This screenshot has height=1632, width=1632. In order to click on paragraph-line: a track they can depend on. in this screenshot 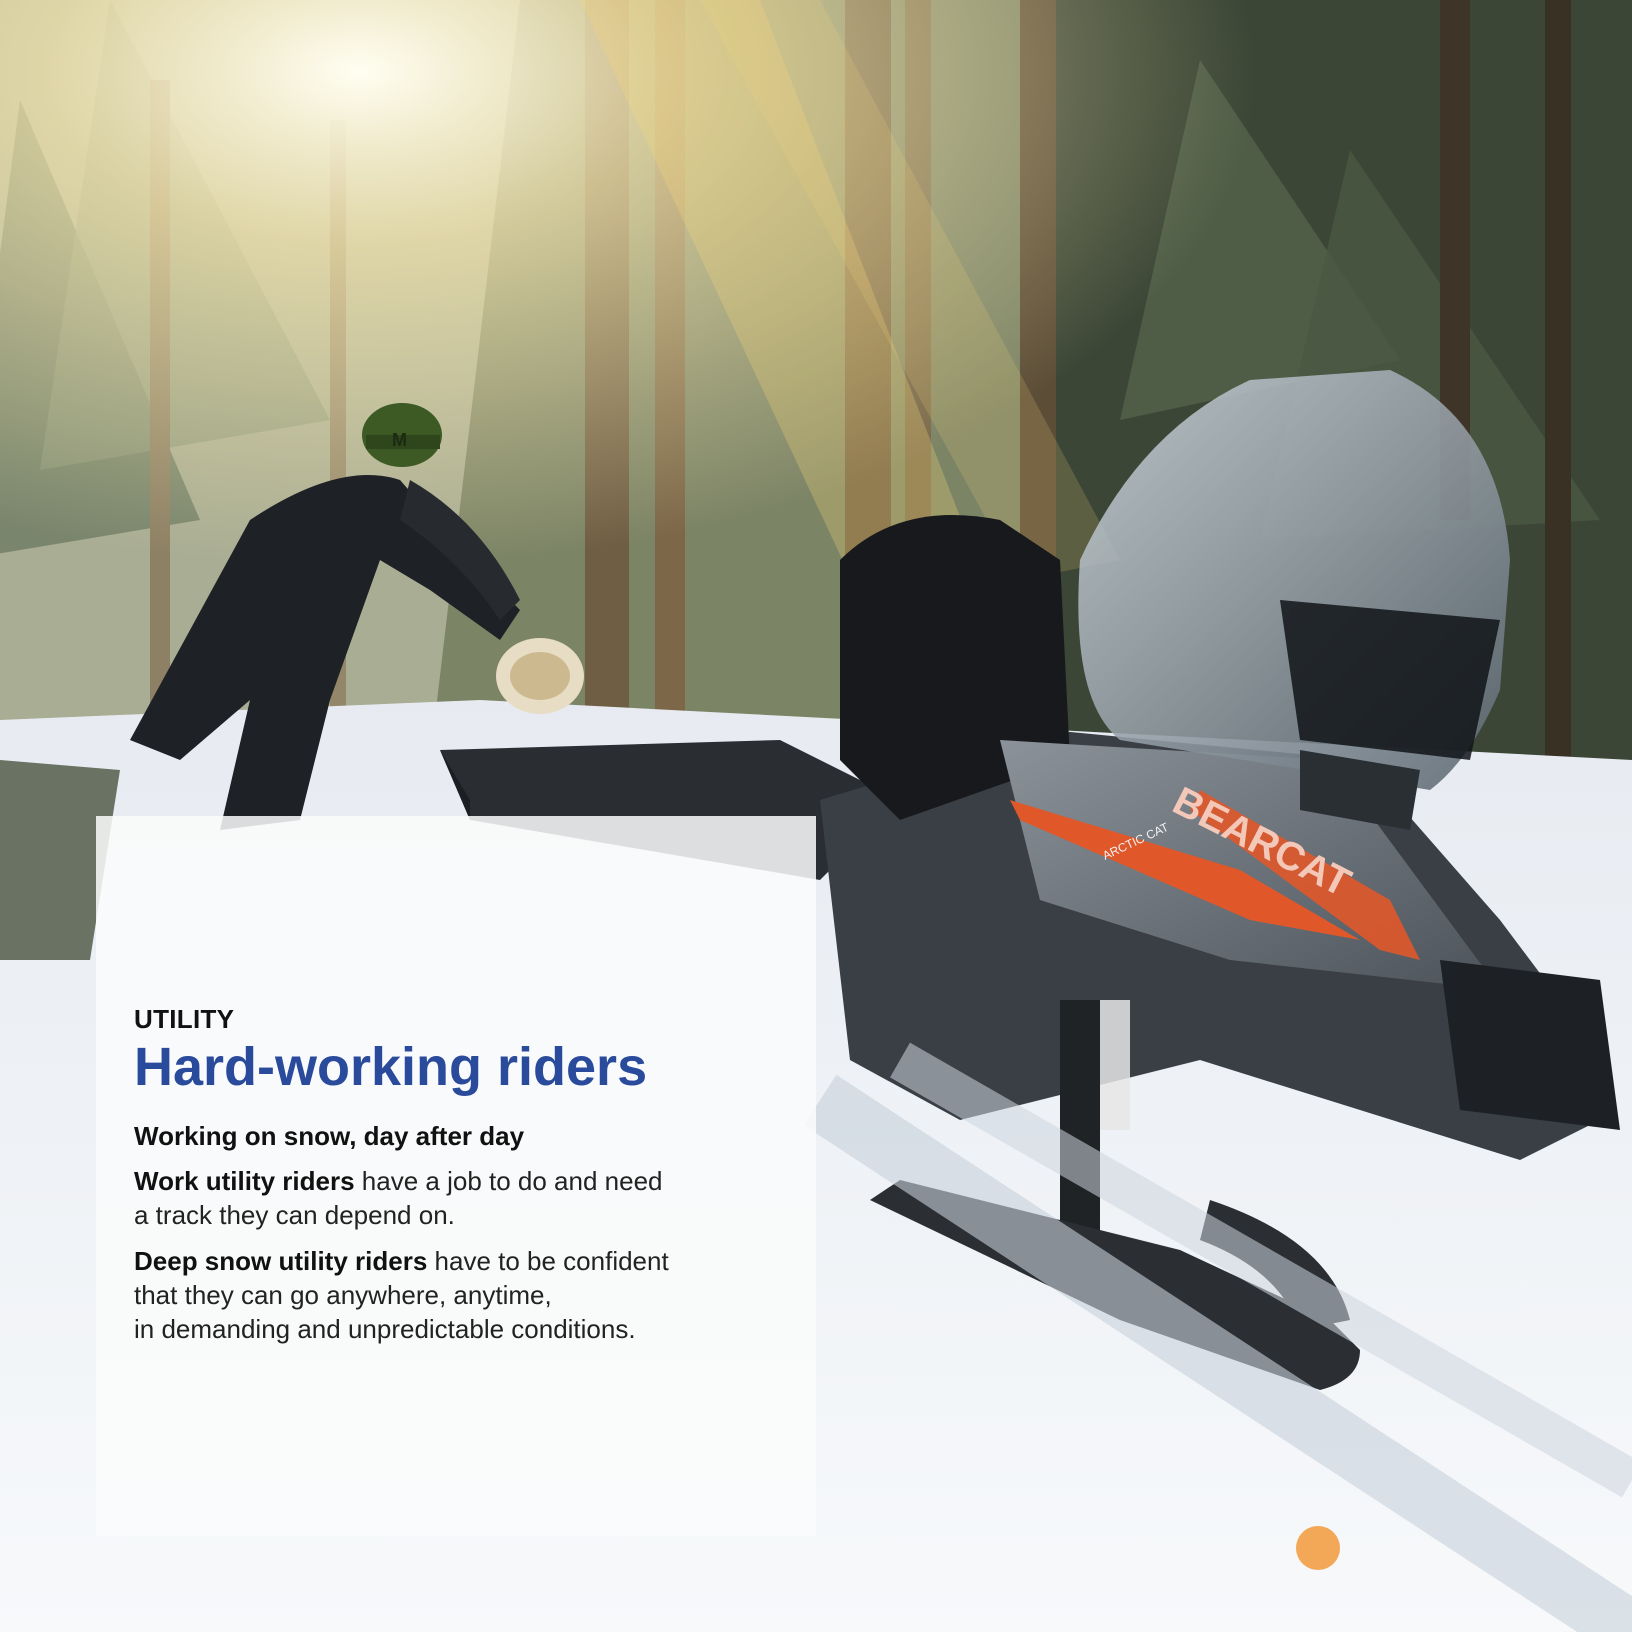, I will do `click(294, 1215)`.